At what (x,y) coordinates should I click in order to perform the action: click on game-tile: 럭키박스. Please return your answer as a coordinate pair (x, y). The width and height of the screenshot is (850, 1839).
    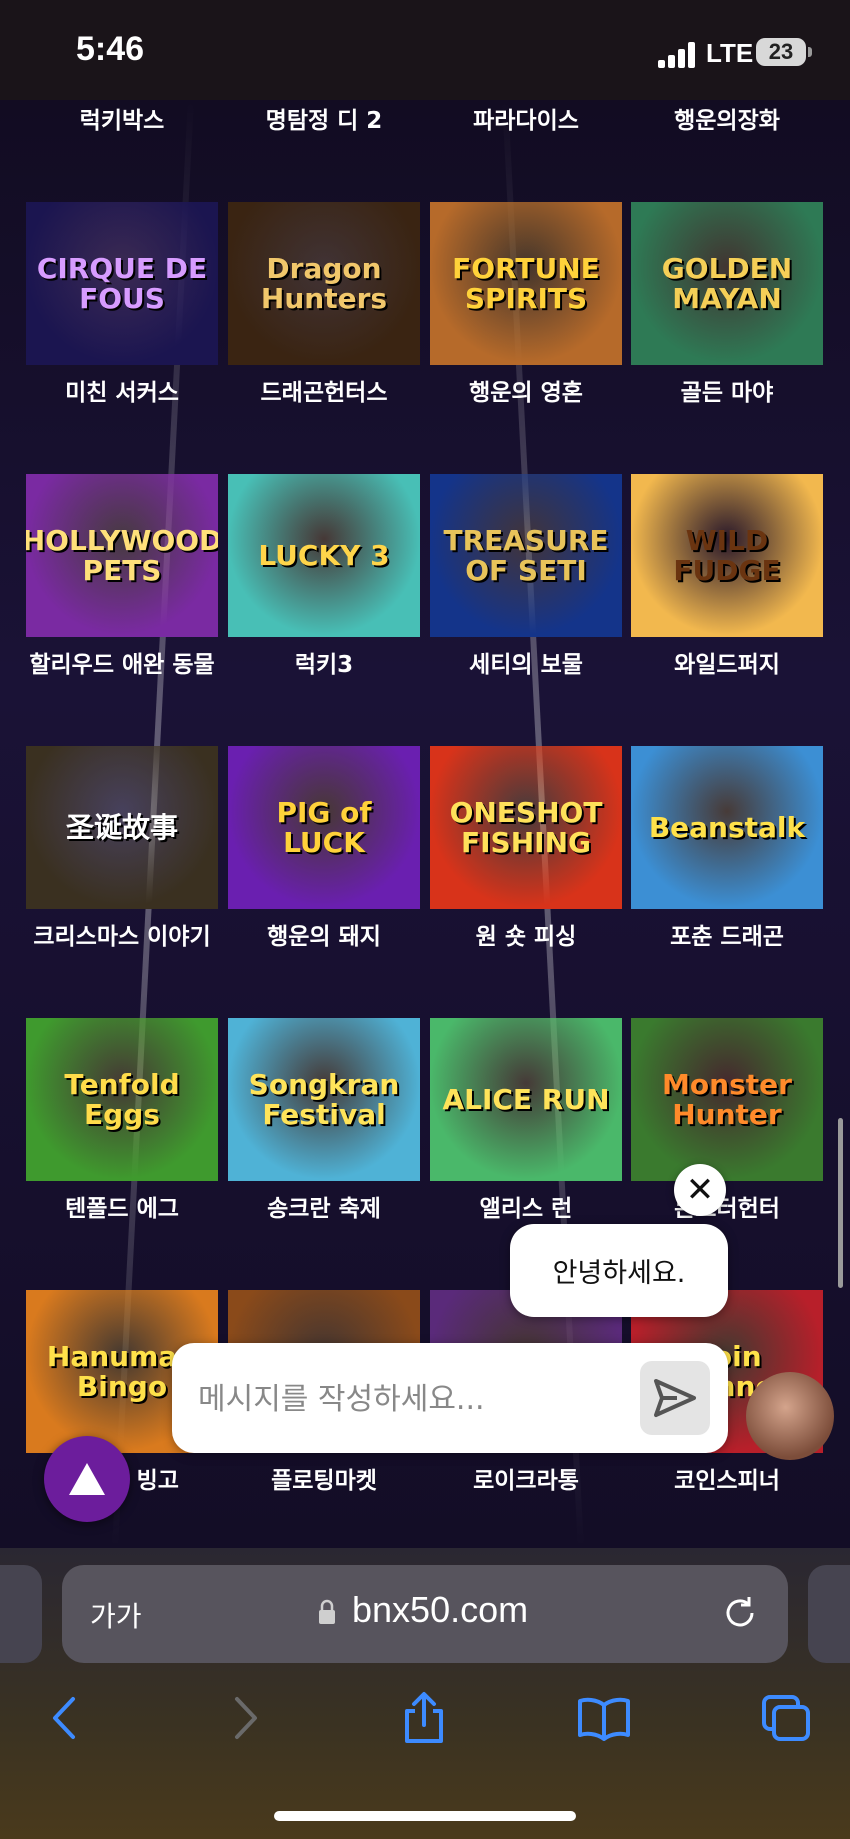
    Looking at the image, I should click on (122, 118).